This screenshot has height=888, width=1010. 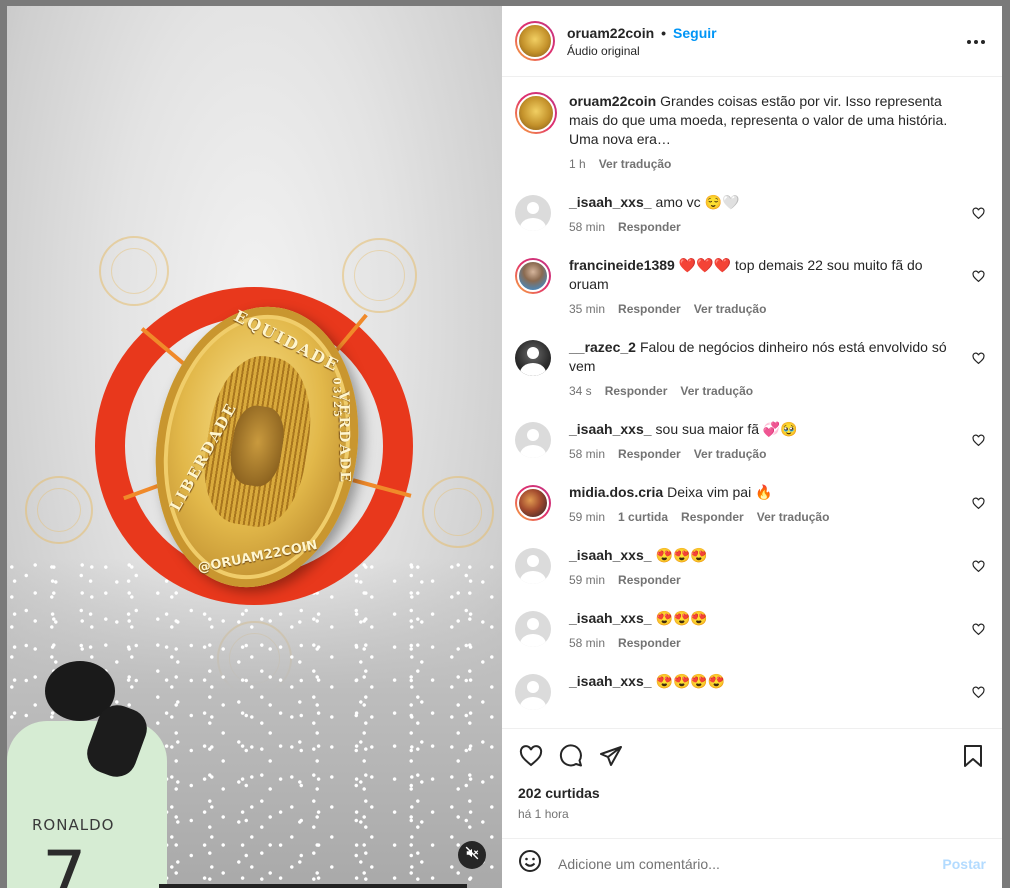 I want to click on comment-item: _isaah_xxs_ amo vc 😌🤍 58 min Responder, so click(x=750, y=213).